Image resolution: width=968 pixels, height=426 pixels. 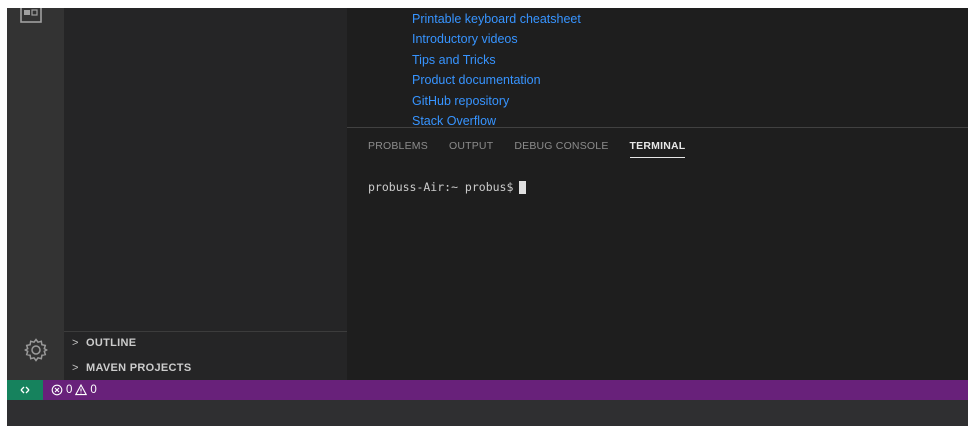 What do you see at coordinates (205, 368) in the screenshot?
I see `sidebar-section-maven-projects: > MAVEN PROJECTS` at bounding box center [205, 368].